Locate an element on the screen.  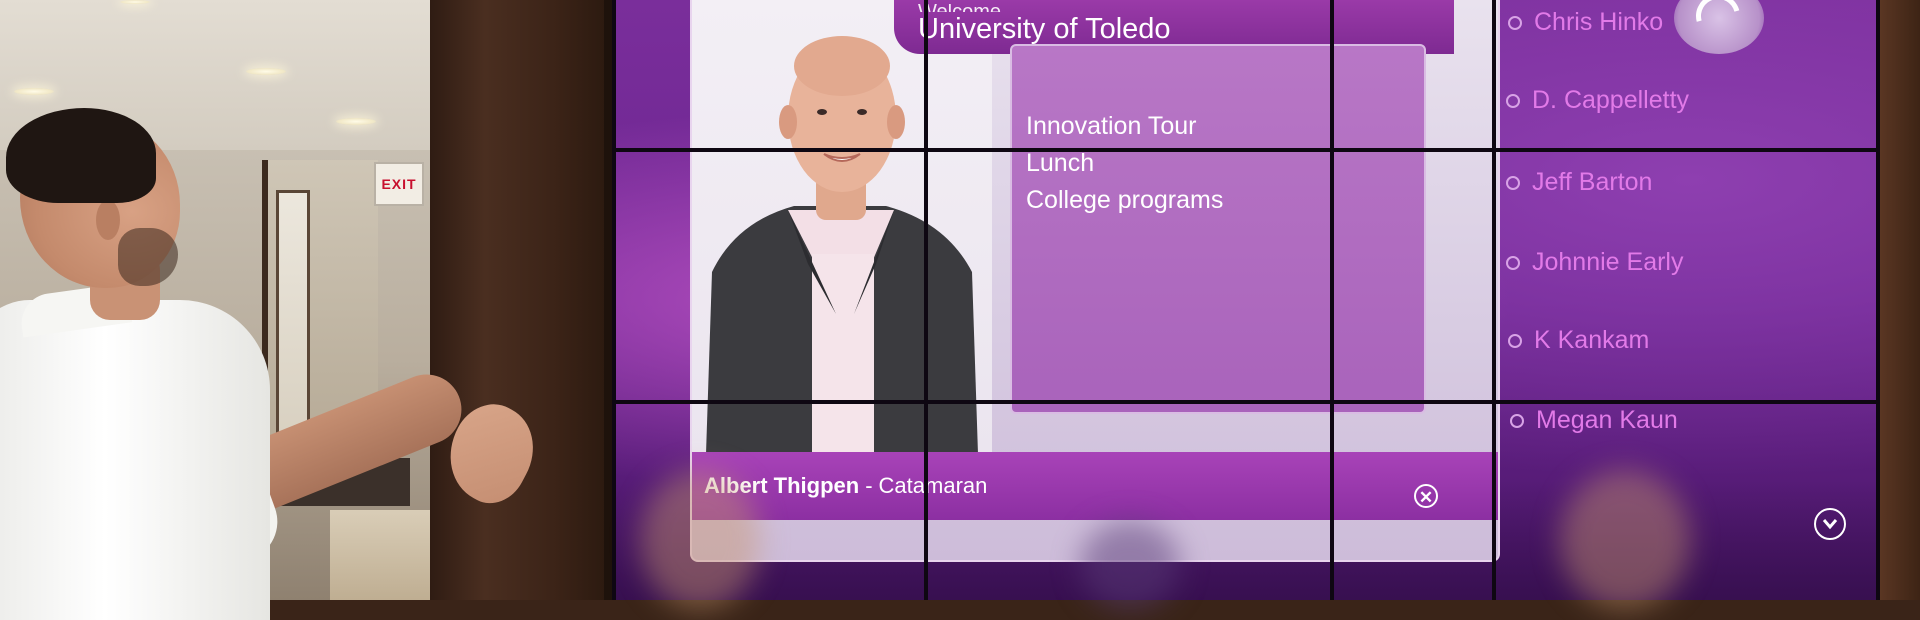
reception-desk is located at coordinates (330, 482).